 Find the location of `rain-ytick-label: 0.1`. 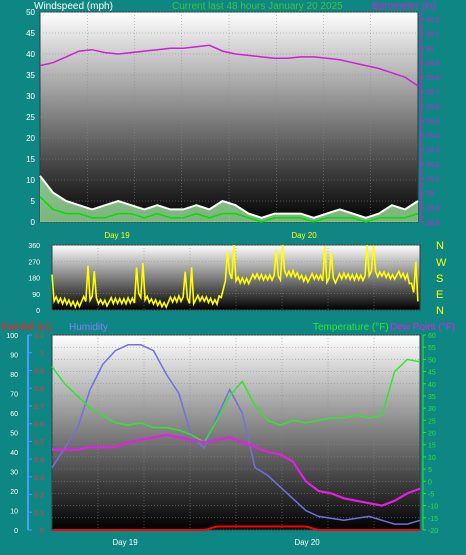

rain-ytick-label: 0.1 is located at coordinates (39, 513).